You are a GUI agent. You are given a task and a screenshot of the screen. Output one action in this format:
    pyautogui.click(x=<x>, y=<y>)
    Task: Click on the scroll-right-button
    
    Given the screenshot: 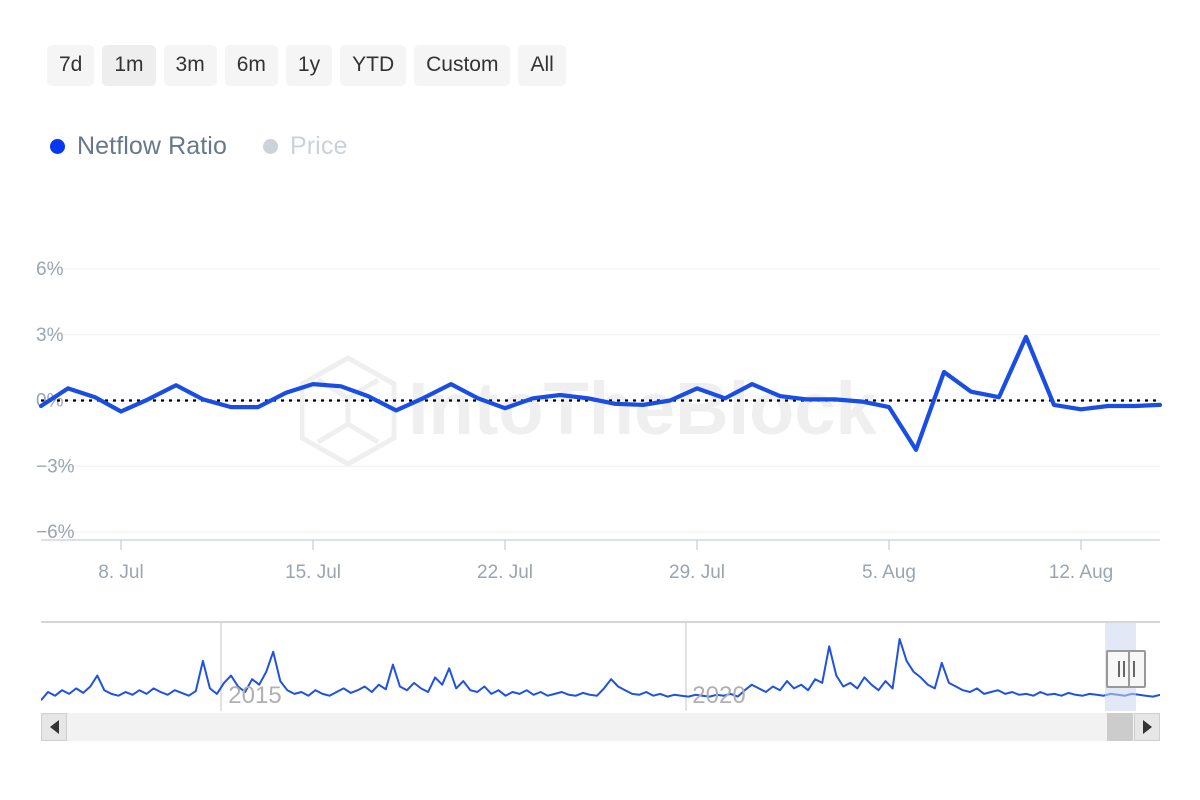 What is the action you would take?
    pyautogui.click(x=1147, y=727)
    